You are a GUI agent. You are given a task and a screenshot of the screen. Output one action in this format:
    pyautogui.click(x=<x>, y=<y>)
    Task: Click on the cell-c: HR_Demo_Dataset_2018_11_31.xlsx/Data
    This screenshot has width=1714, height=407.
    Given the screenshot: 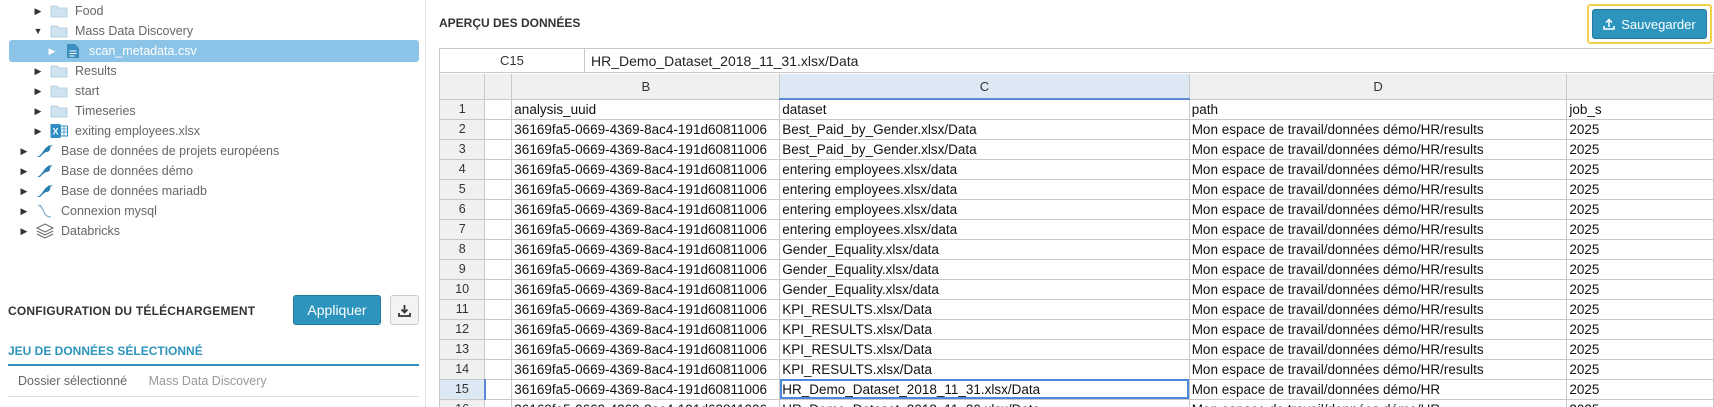 What is the action you would take?
    pyautogui.click(x=984, y=389)
    